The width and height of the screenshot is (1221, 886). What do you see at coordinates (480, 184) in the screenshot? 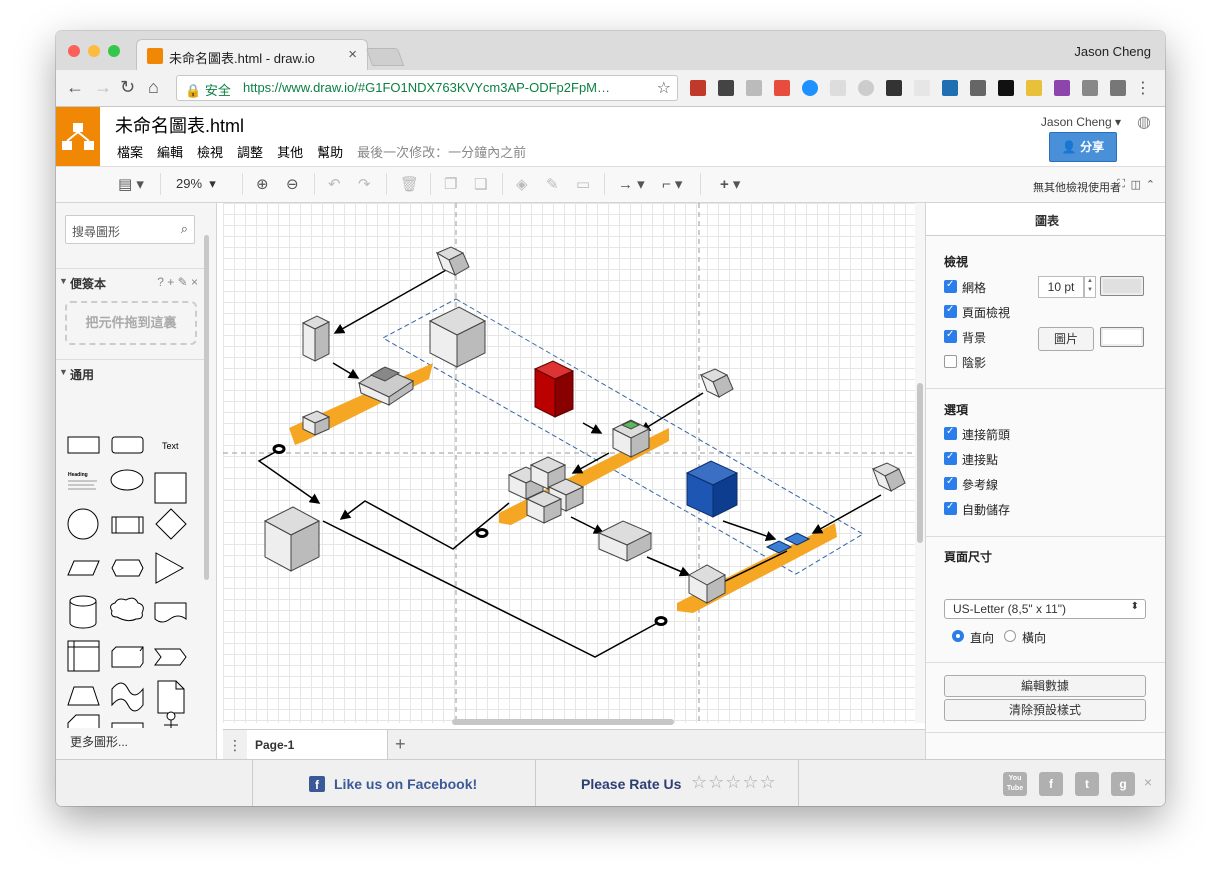
I see `to-back-icon: ❏` at bounding box center [480, 184].